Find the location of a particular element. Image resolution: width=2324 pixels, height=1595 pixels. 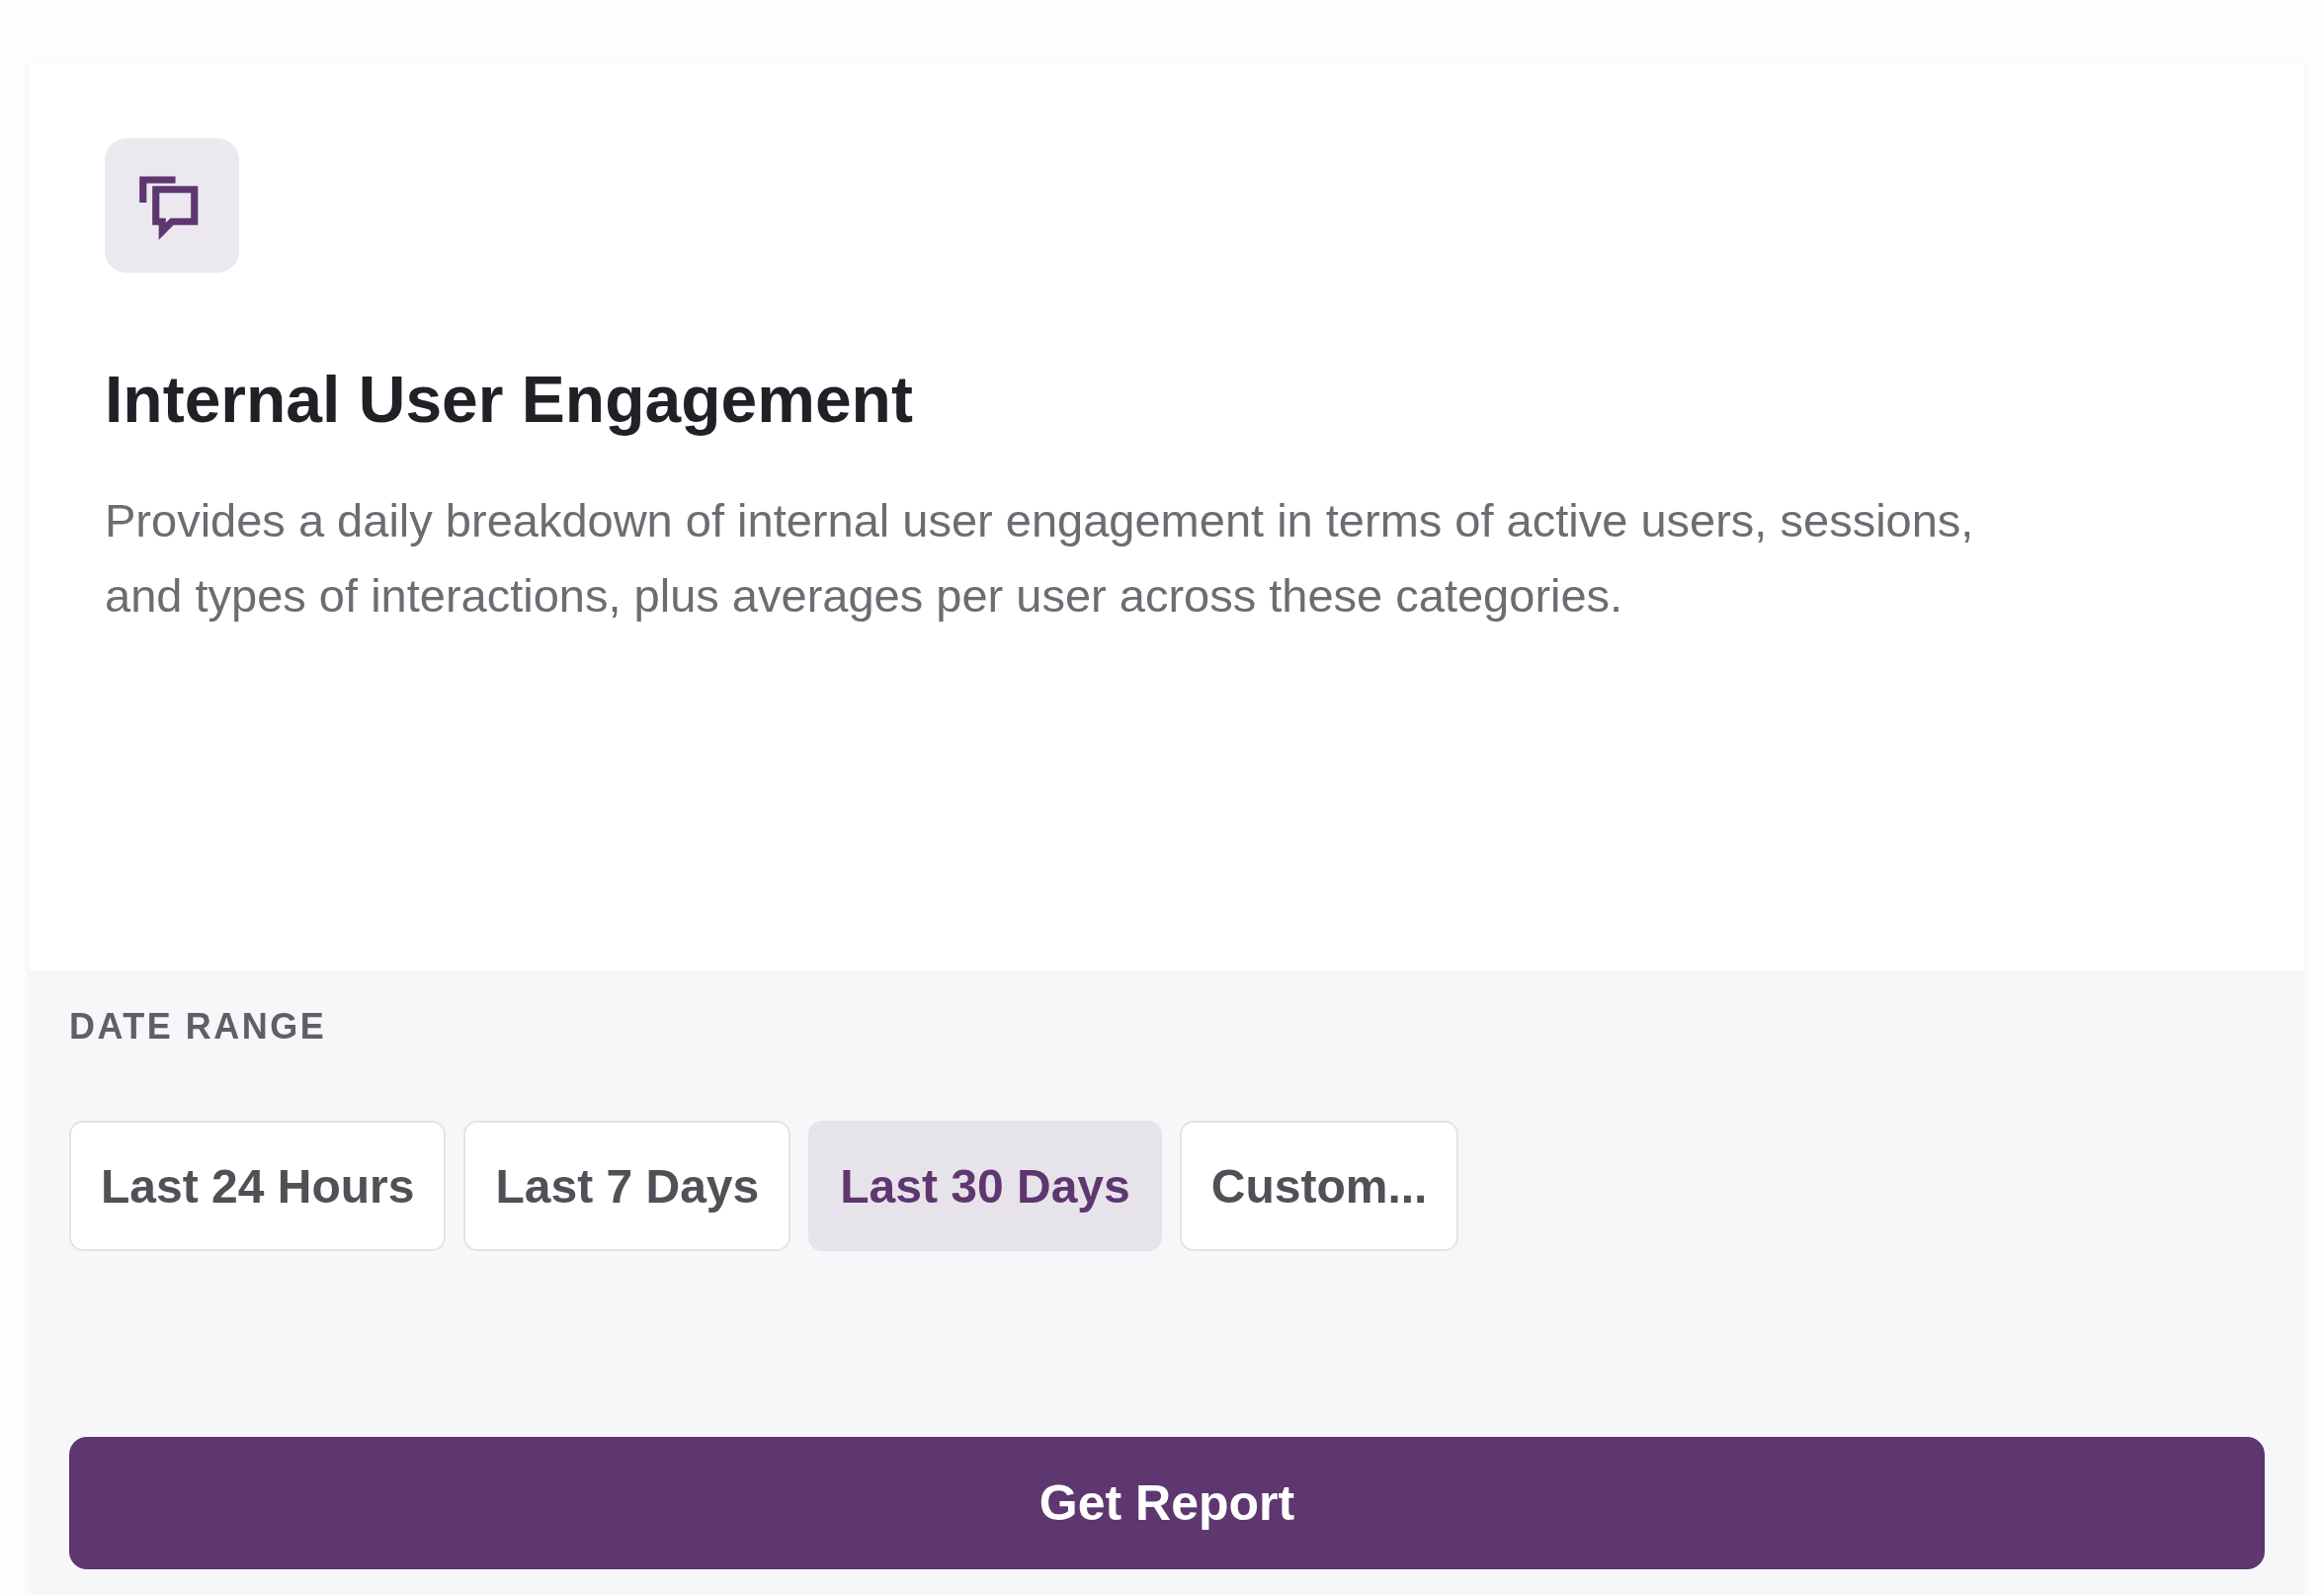

date-range-option: Last 24 Hours is located at coordinates (258, 1186).